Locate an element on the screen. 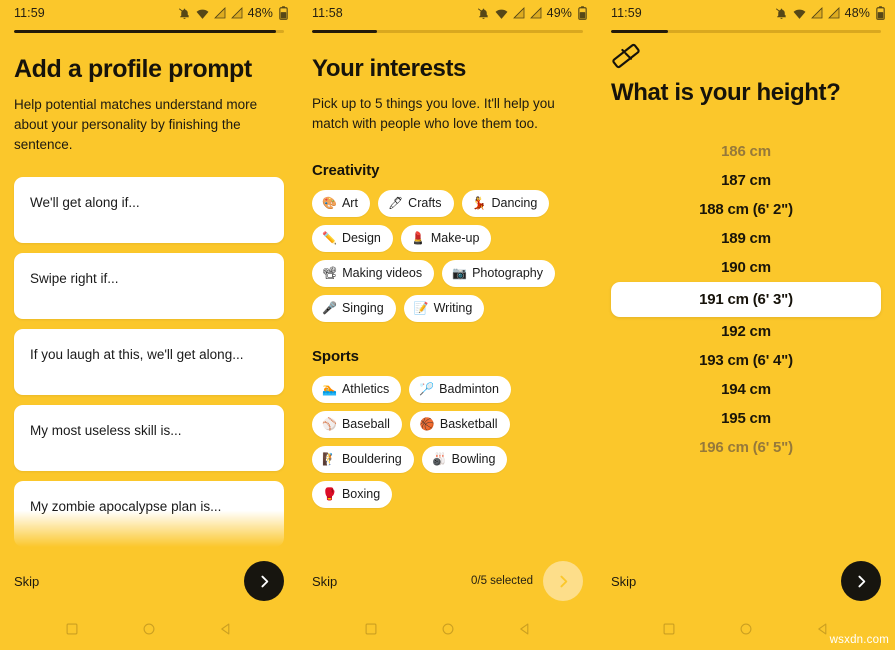 This screenshot has height=650, width=895. chip-label: Bowling is located at coordinates (473, 458).